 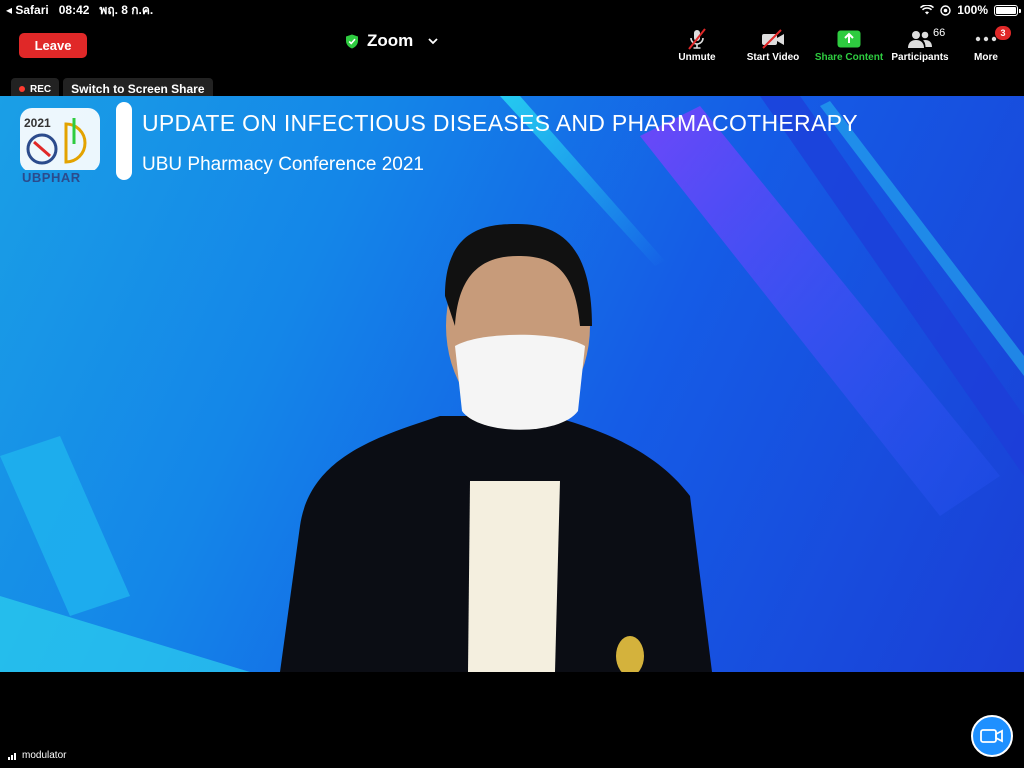 What do you see at coordinates (939, 33) in the screenshot?
I see `participants-count: 66` at bounding box center [939, 33].